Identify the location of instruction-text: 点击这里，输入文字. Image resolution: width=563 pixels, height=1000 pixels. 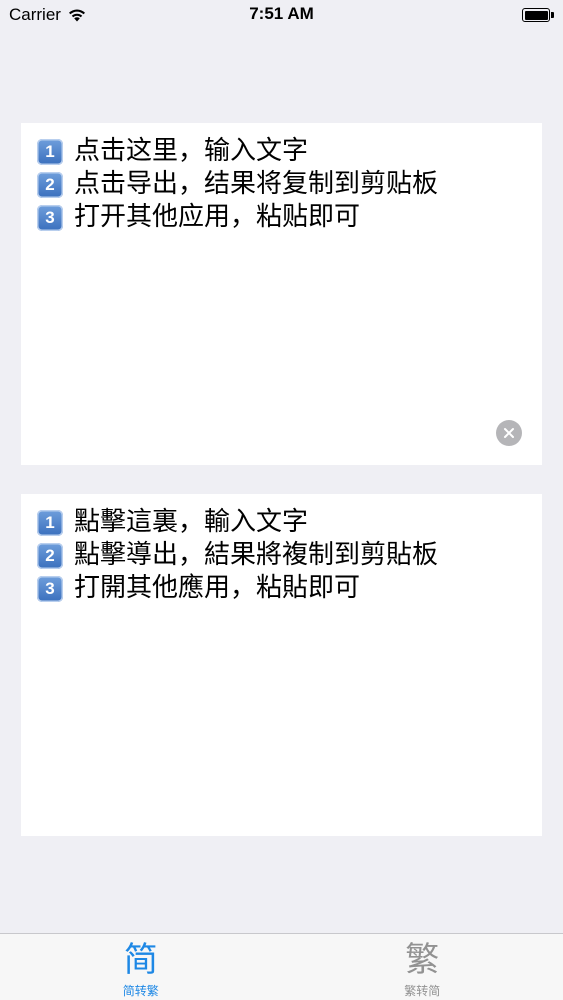
(191, 151).